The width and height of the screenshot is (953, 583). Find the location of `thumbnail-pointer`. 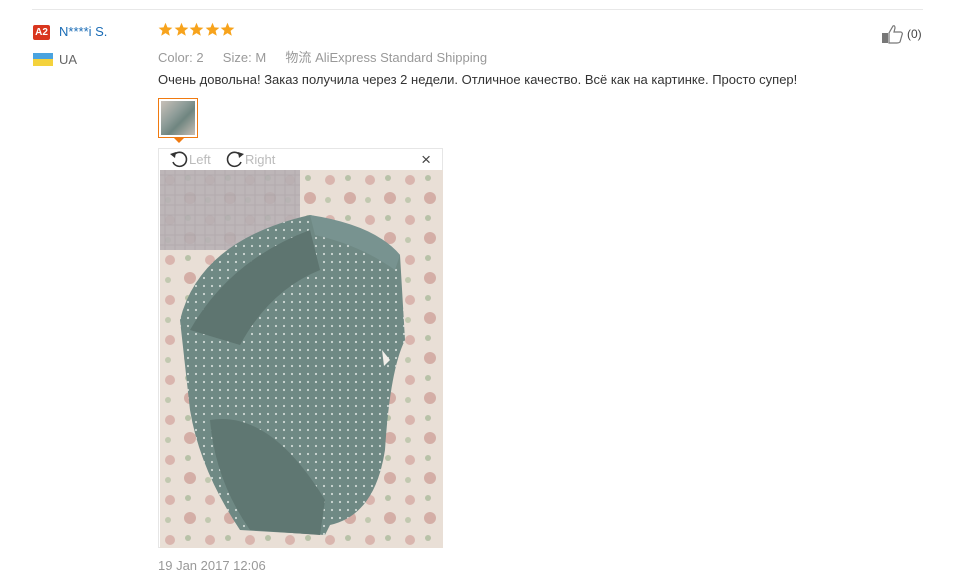

thumbnail-pointer is located at coordinates (179, 140).